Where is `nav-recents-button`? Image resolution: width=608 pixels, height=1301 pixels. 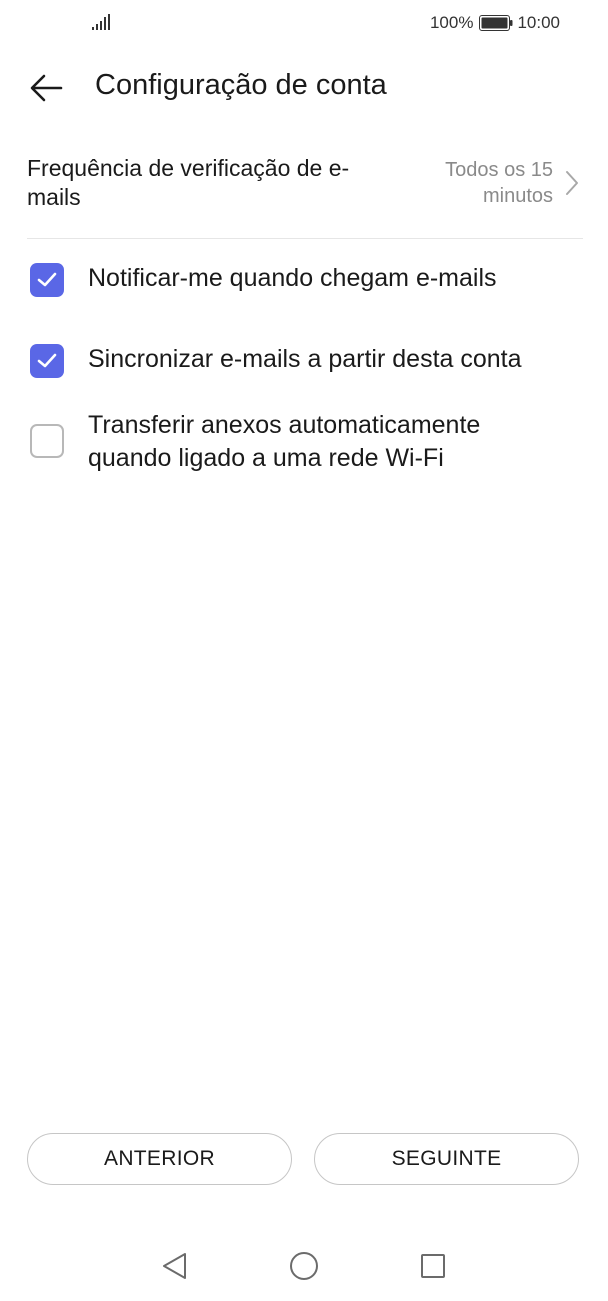
nav-recents-button is located at coordinates (433, 1266).